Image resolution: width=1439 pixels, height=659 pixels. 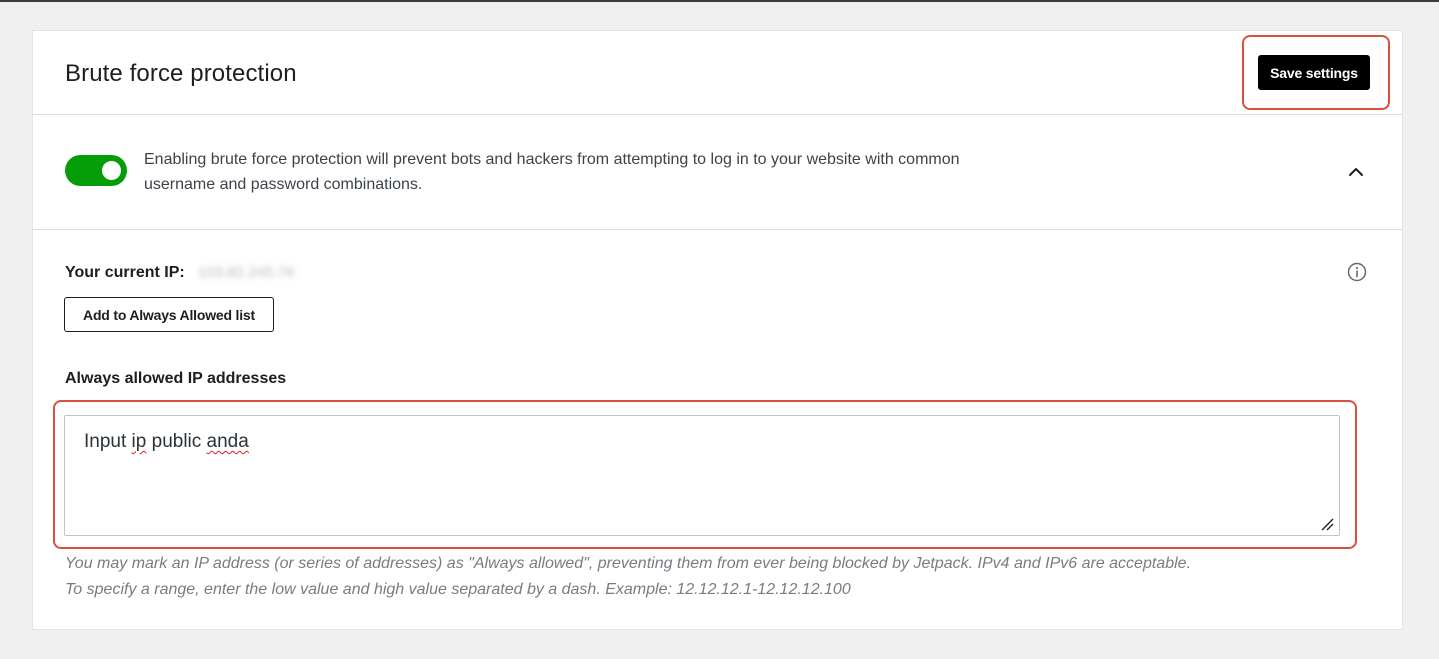 What do you see at coordinates (181, 73) in the screenshot?
I see `page-title: Brute force protection` at bounding box center [181, 73].